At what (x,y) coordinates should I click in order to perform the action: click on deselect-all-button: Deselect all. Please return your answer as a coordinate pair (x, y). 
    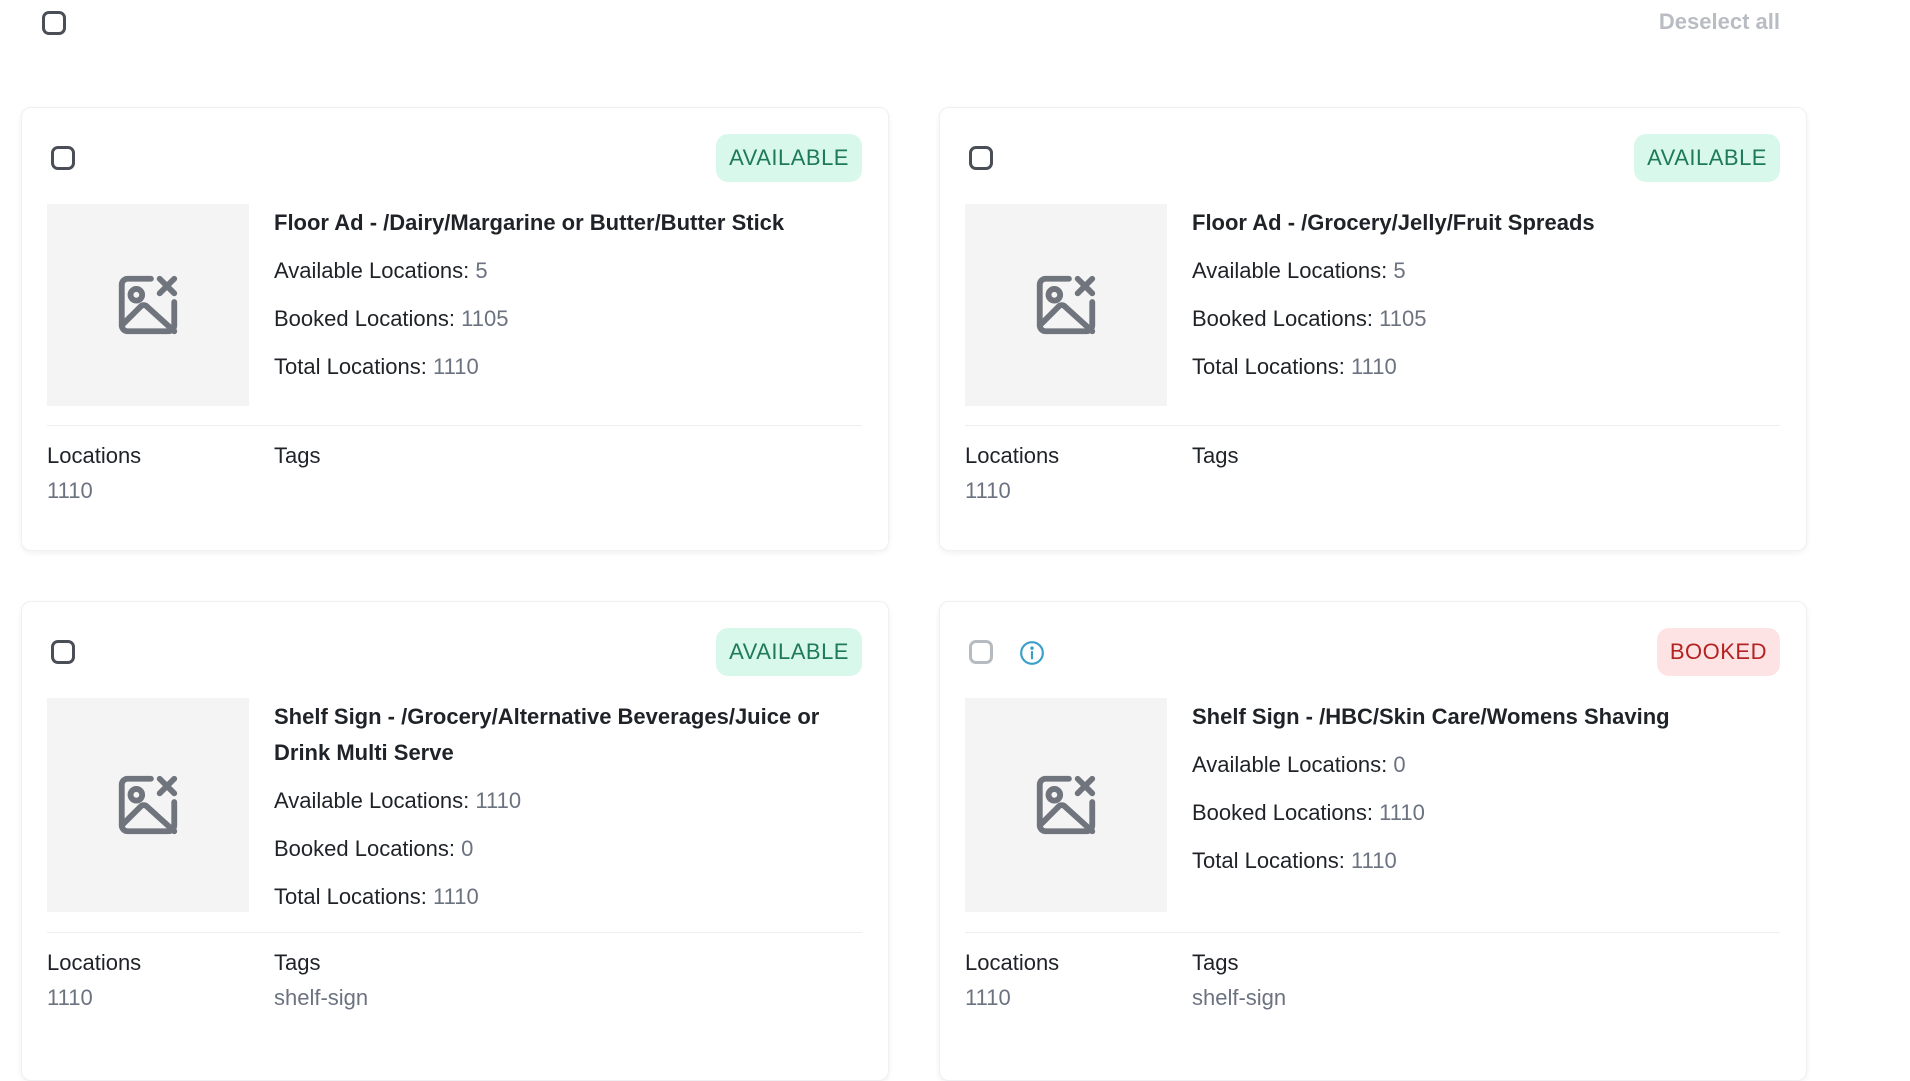
    Looking at the image, I should click on (1690, 22).